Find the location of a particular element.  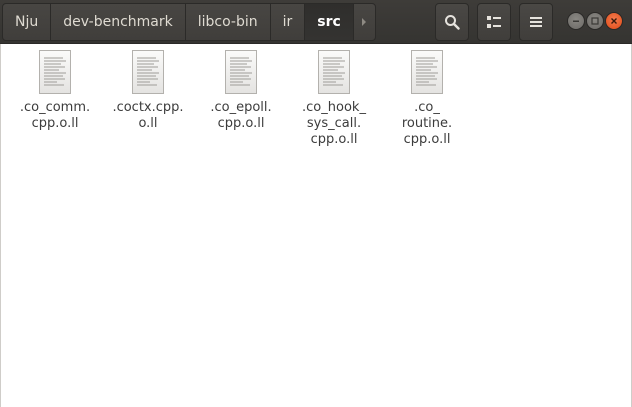

breadcrumb-label: dev-benchmark is located at coordinates (118, 22).